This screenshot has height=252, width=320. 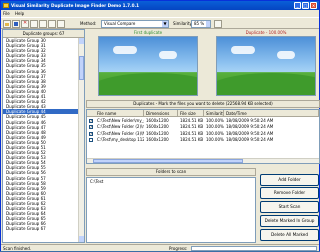 I want to click on col-file-name: File name, so click(x=115, y=113).